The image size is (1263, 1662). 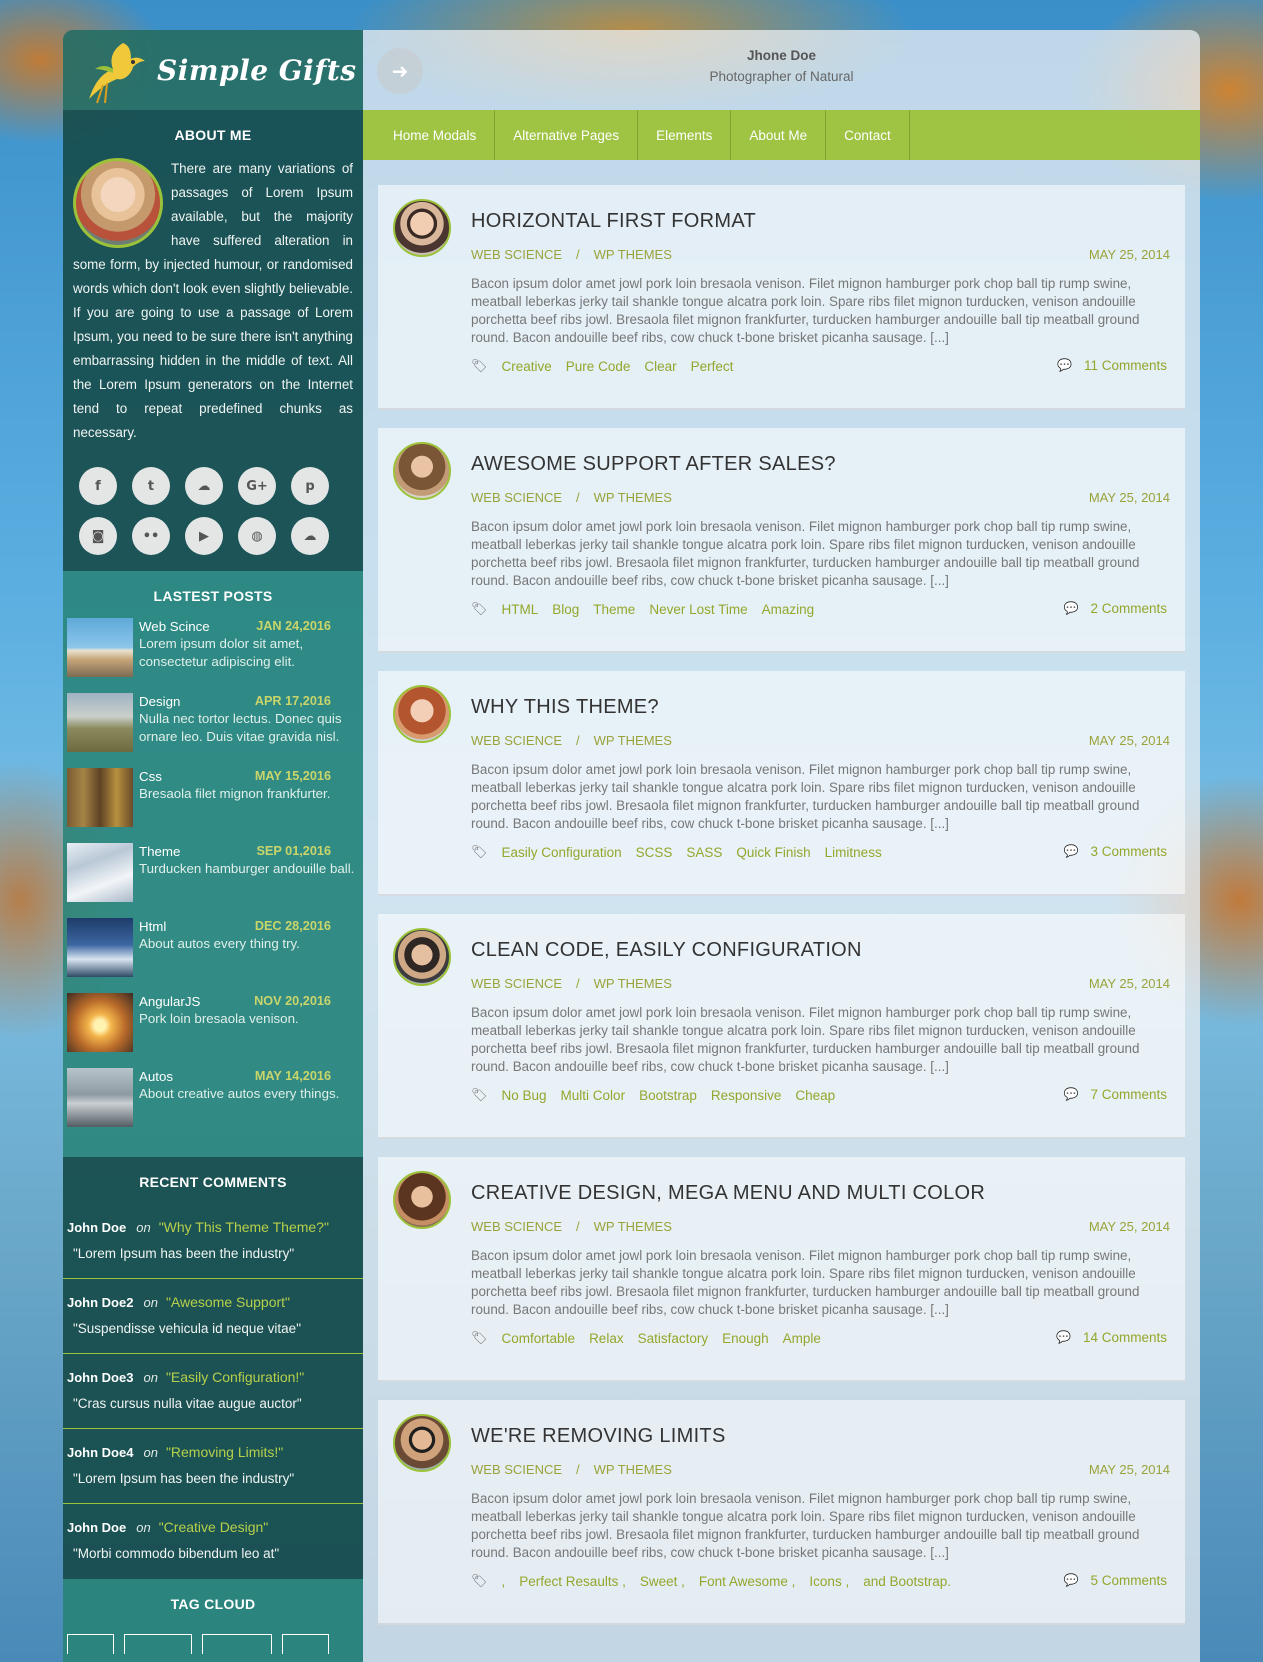 What do you see at coordinates (685, 135) in the screenshot?
I see `nav-item-elements: Elements` at bounding box center [685, 135].